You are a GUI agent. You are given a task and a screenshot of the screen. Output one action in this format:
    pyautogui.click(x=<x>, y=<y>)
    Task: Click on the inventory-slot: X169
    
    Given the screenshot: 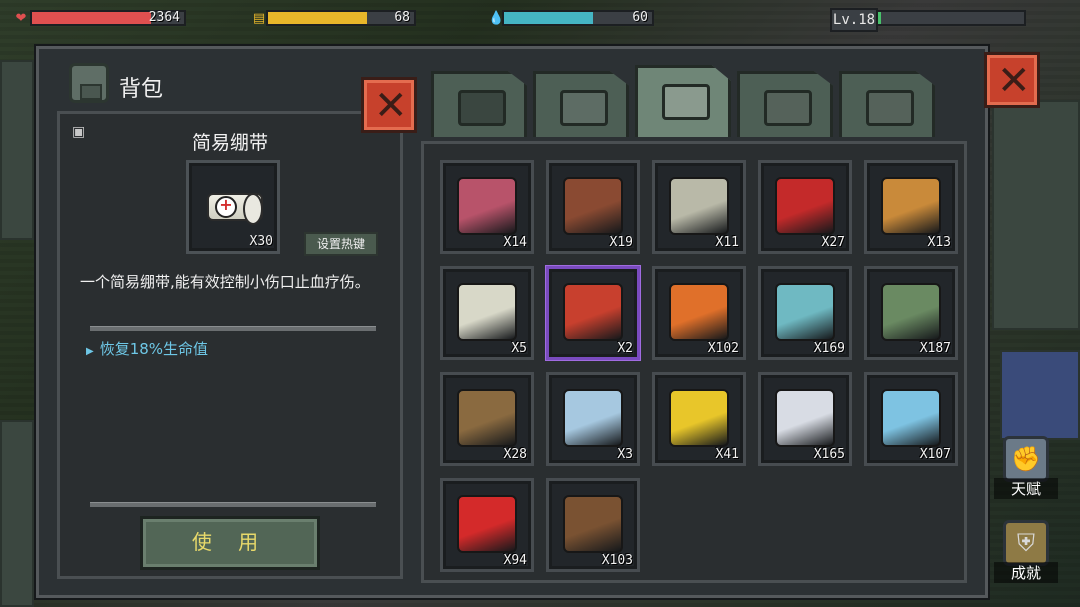 What is the action you would take?
    pyautogui.click(x=805, y=313)
    